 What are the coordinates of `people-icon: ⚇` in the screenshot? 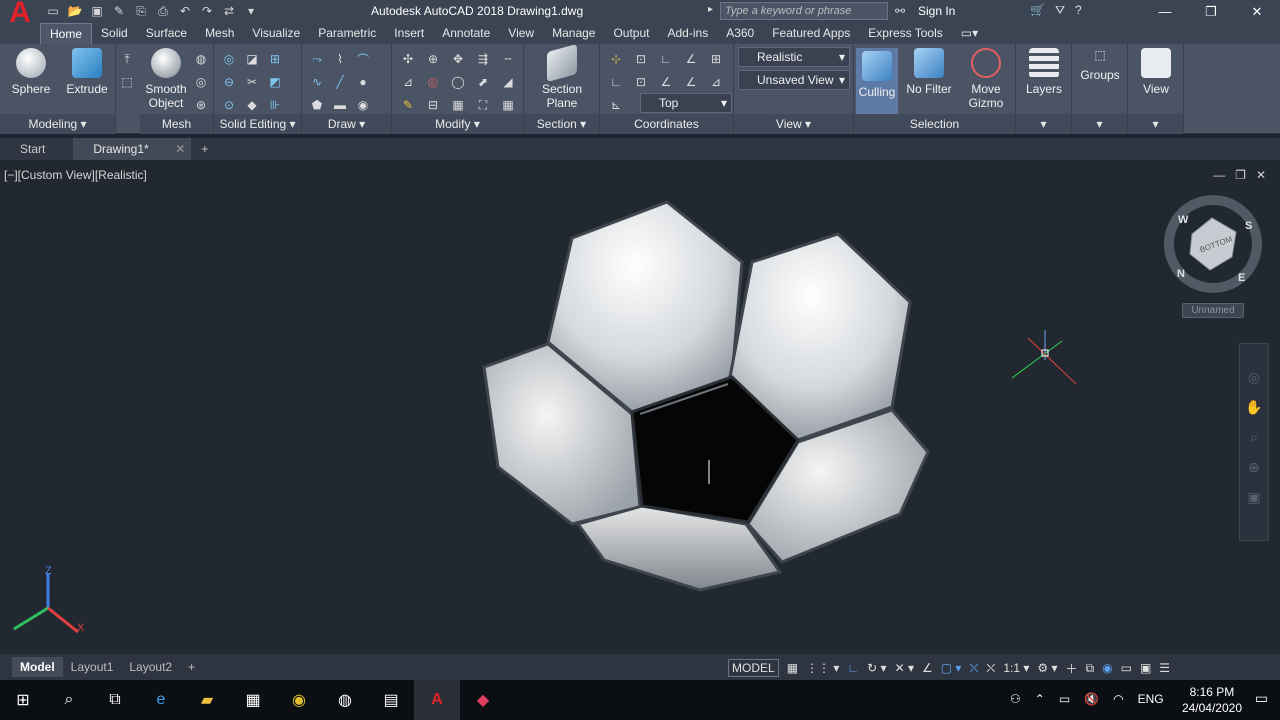 It's located at (1015, 699).